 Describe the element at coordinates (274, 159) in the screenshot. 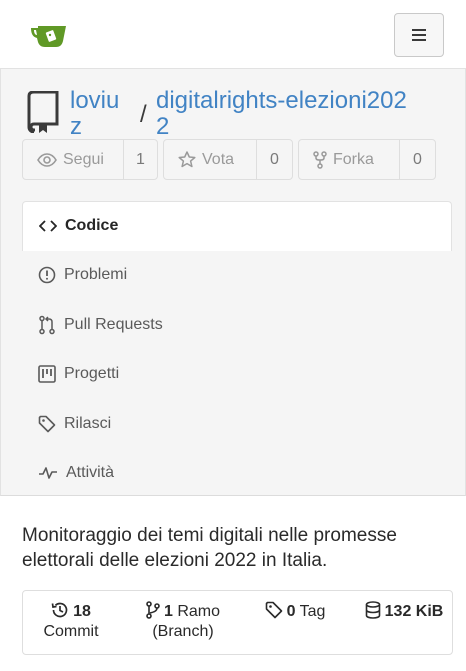

I see `star-count: 0` at that location.